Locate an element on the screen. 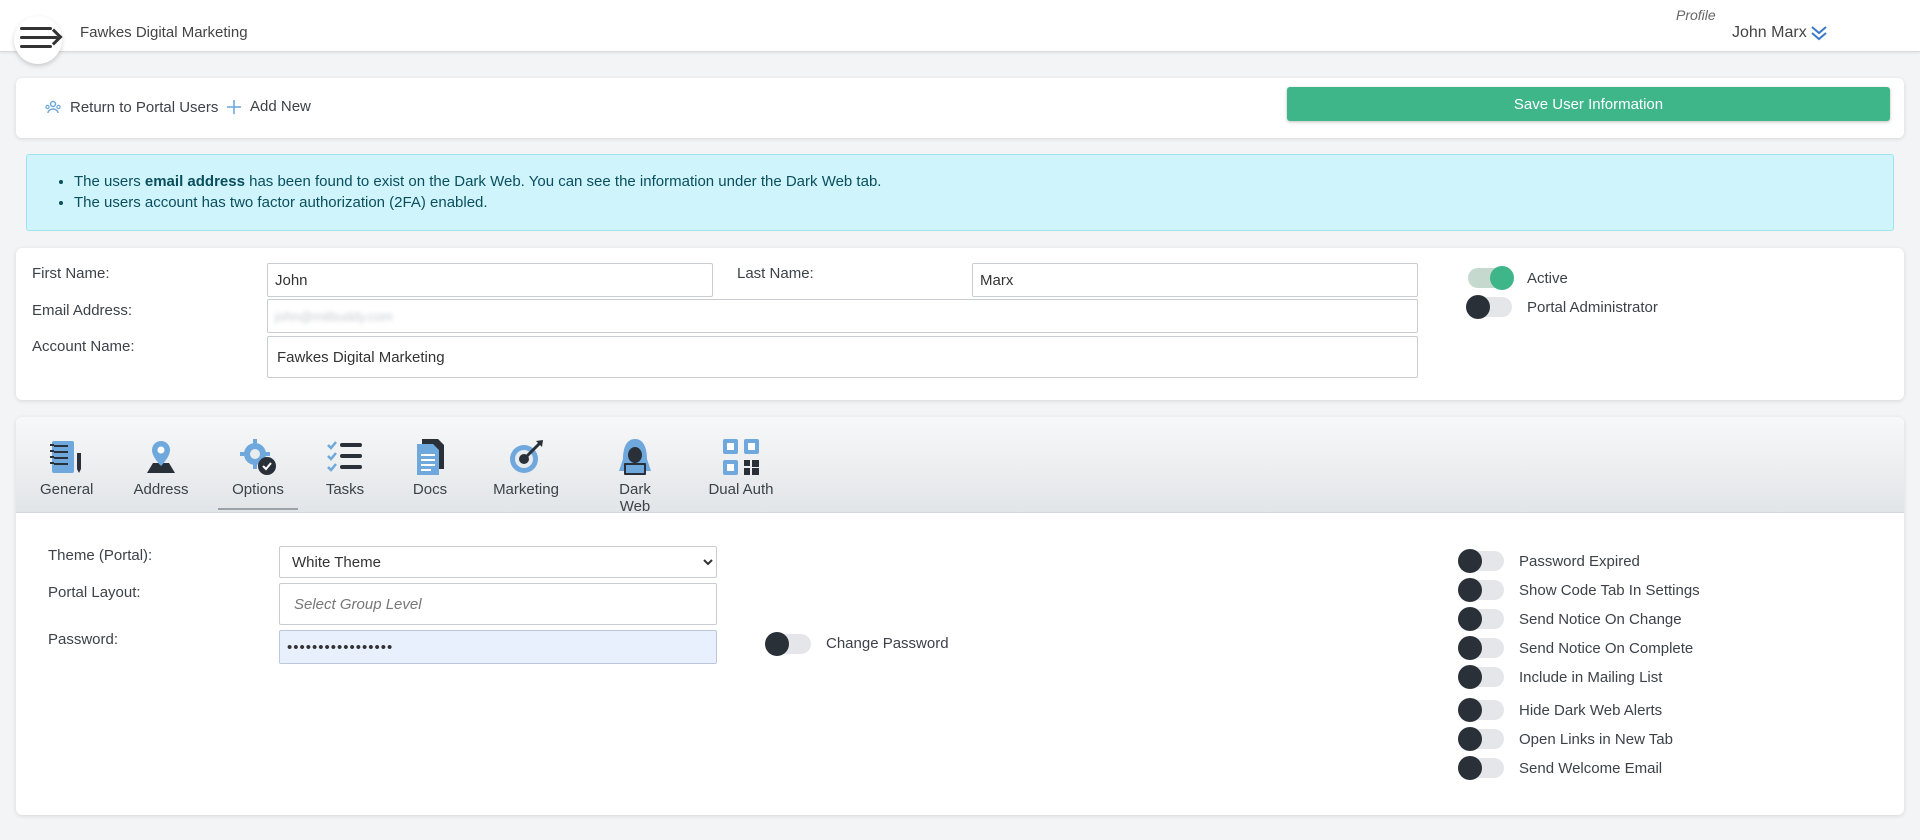 This screenshot has height=840, width=1920. email-address-input: john@mitbuddy.com is located at coordinates (842, 316).